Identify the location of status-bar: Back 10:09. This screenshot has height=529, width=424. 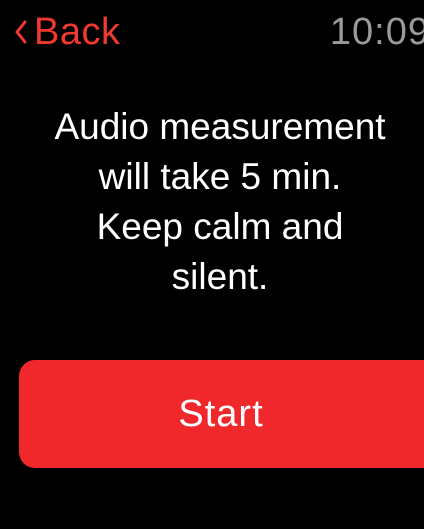
(212, 35).